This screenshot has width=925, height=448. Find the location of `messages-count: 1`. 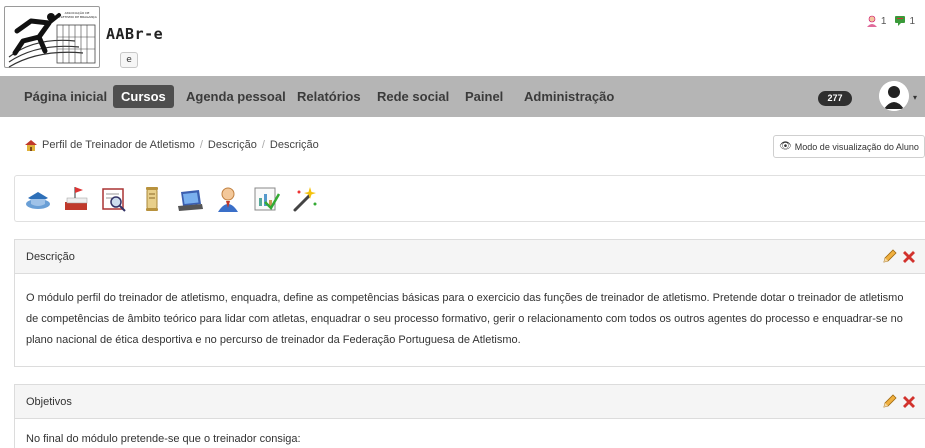

messages-count: 1 is located at coordinates (883, 21).